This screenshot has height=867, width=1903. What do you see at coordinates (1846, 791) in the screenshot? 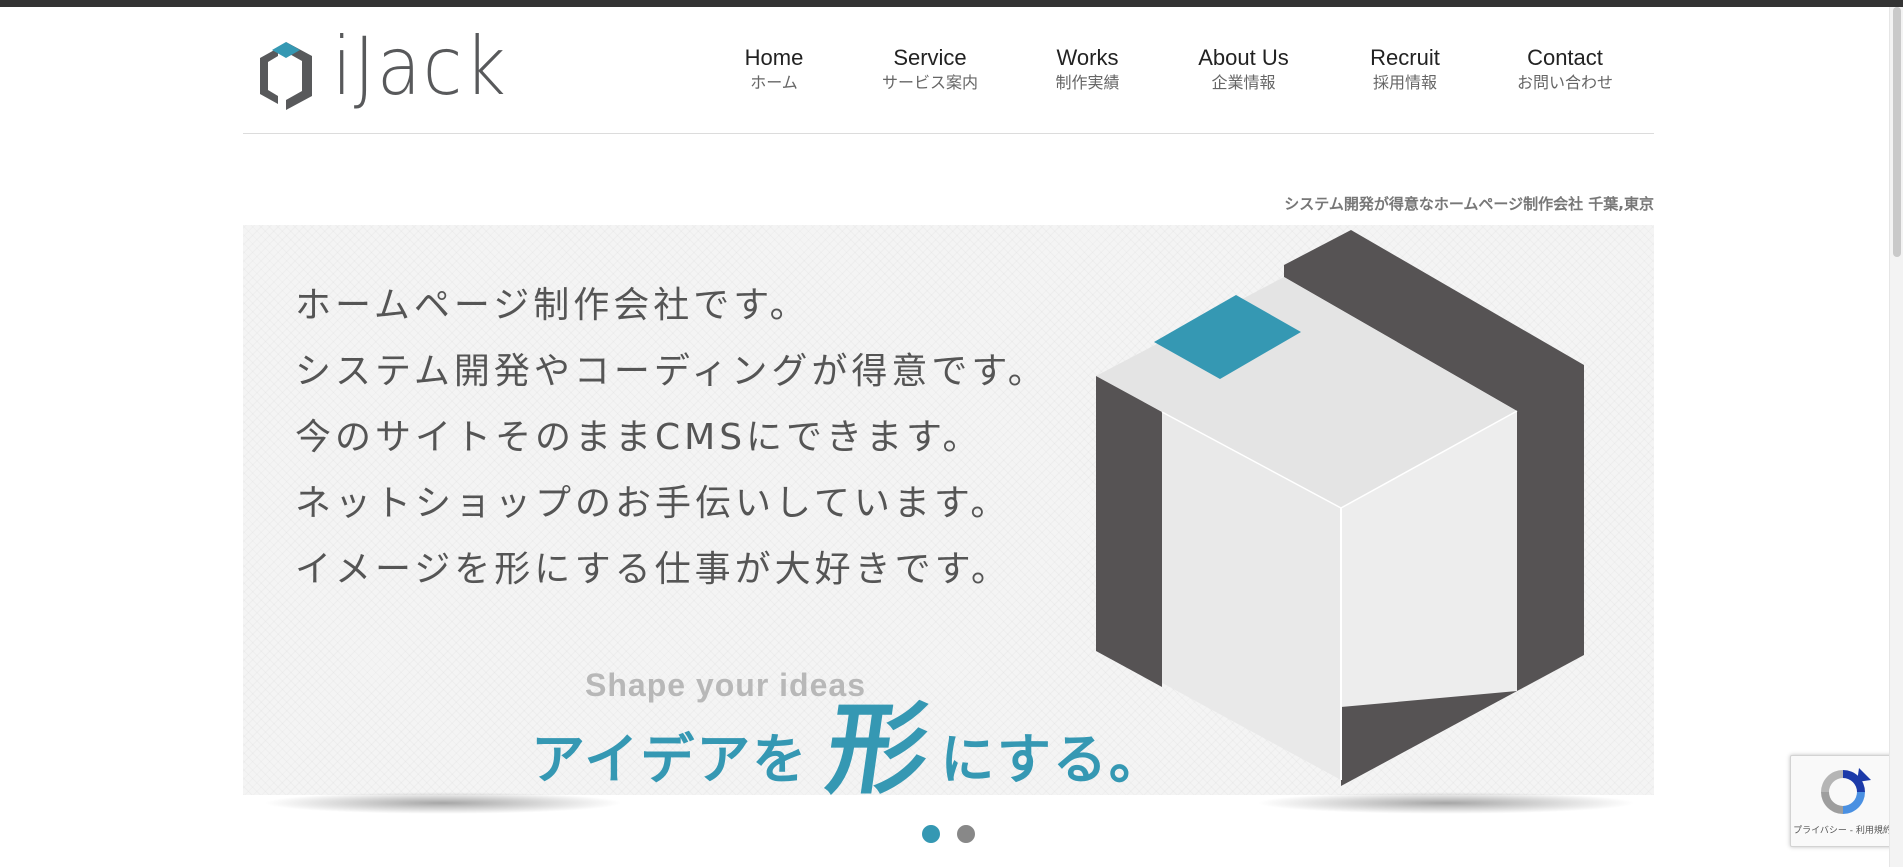
I see `recaptcha-icon` at bounding box center [1846, 791].